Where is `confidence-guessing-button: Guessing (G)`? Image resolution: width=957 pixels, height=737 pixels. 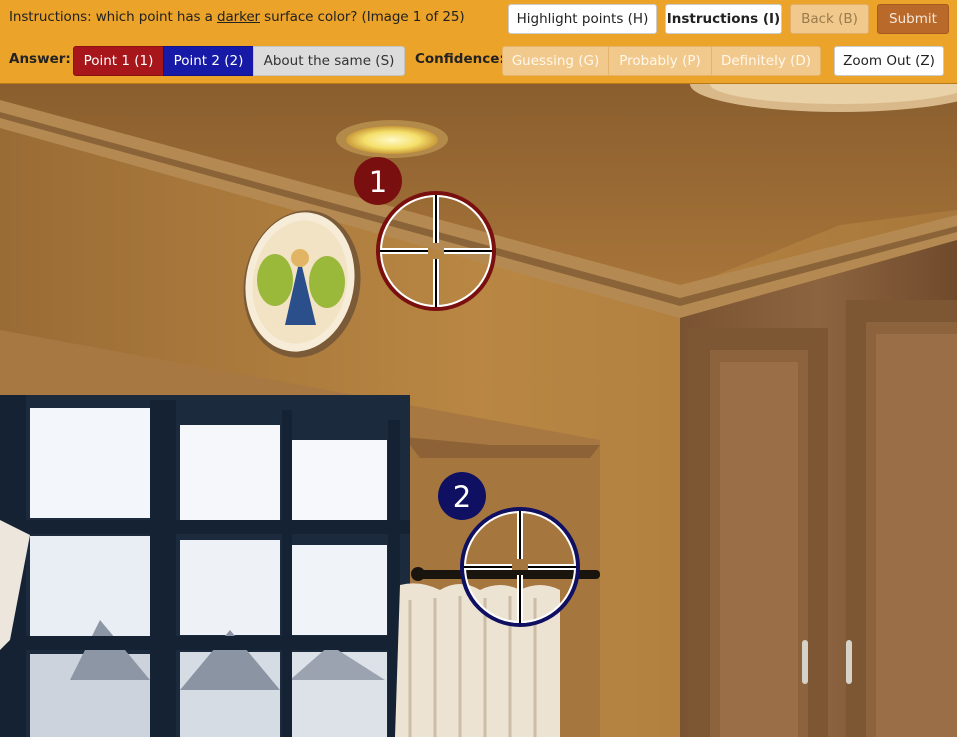
confidence-guessing-button: Guessing (G) is located at coordinates (555, 61).